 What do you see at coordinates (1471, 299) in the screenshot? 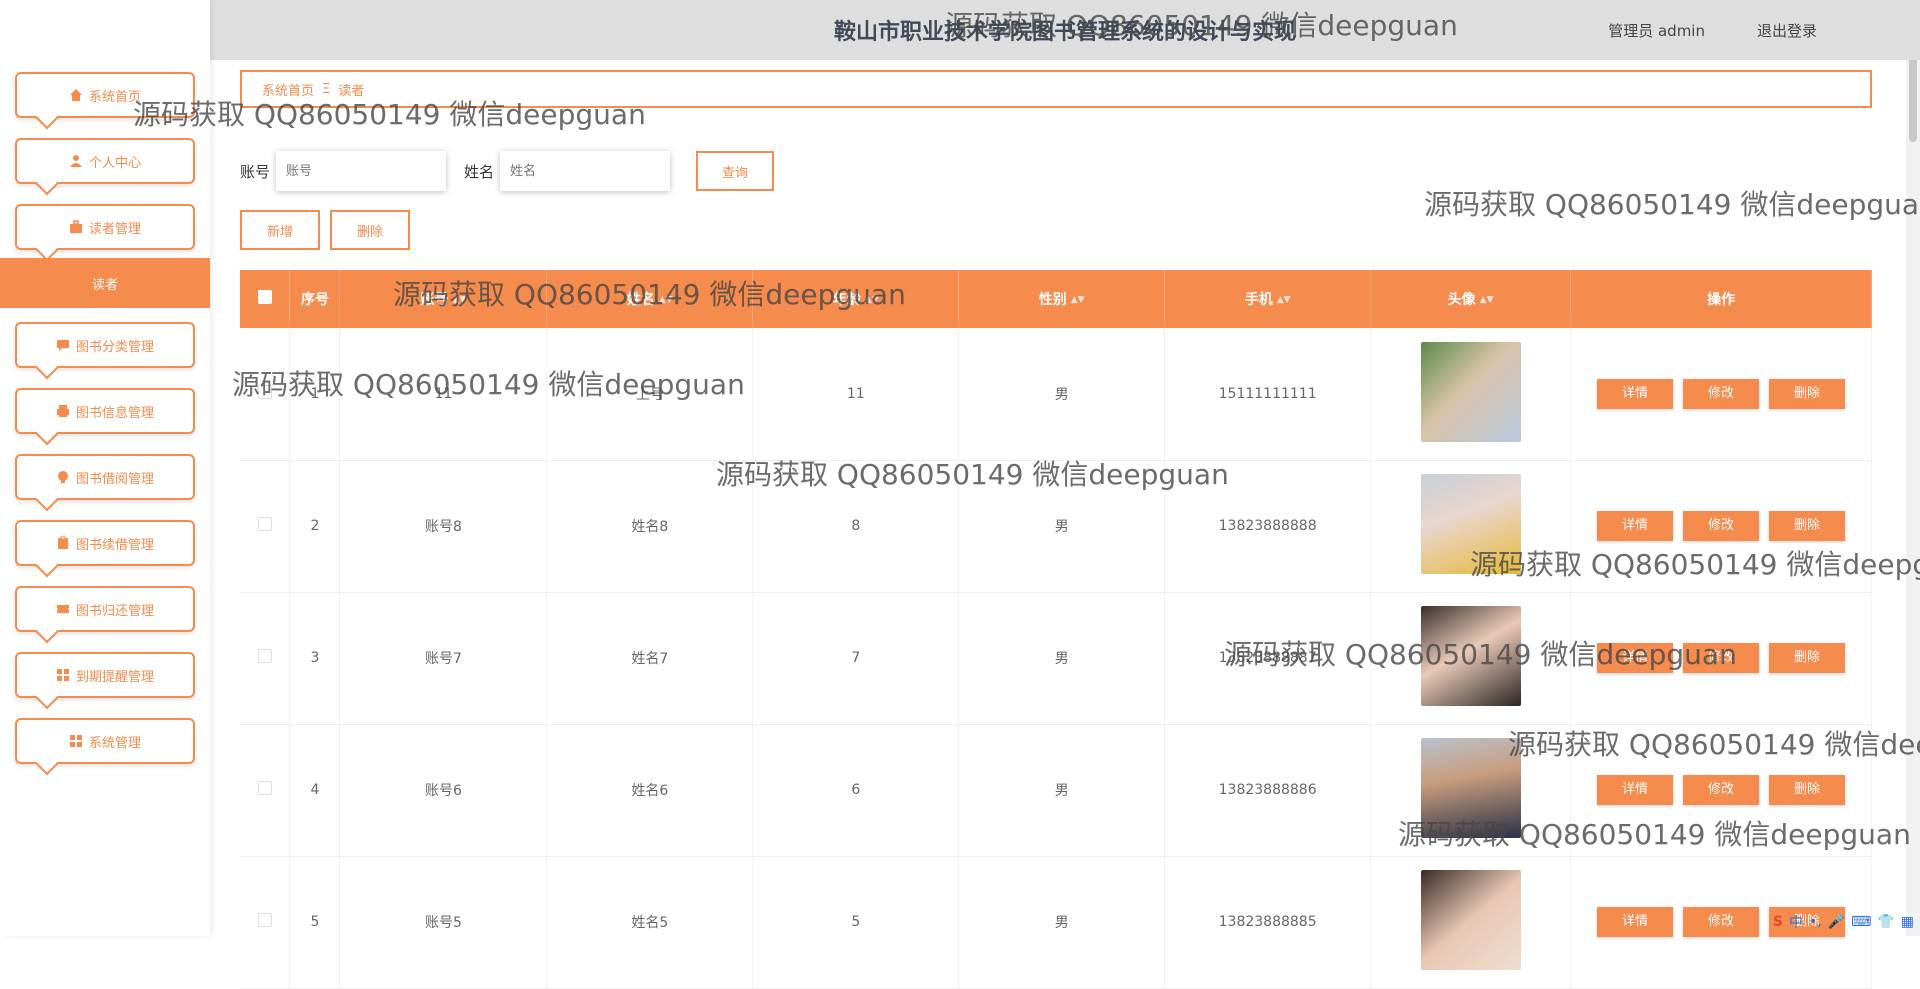
I see `column-header-avatar: 头像▲▼` at bounding box center [1471, 299].